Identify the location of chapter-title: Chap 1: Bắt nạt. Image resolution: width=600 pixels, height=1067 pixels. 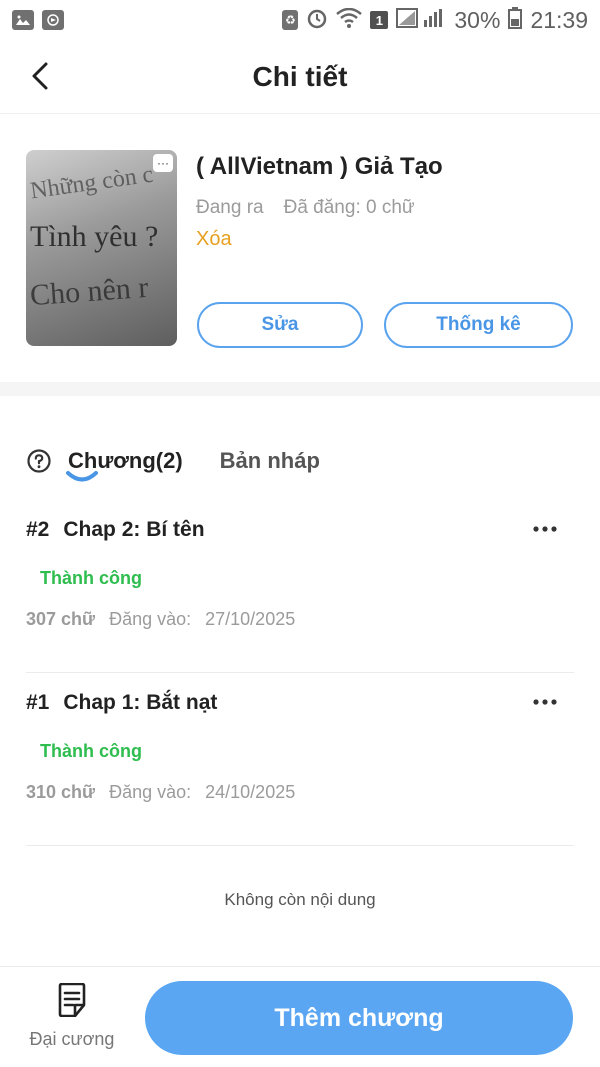
(140, 702).